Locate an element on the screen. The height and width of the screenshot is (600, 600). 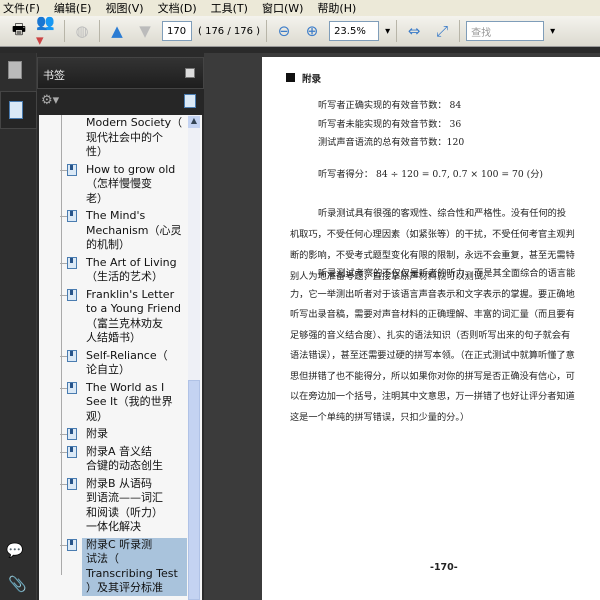
bookmark-label: How to grow old is located at coordinates (131, 169).